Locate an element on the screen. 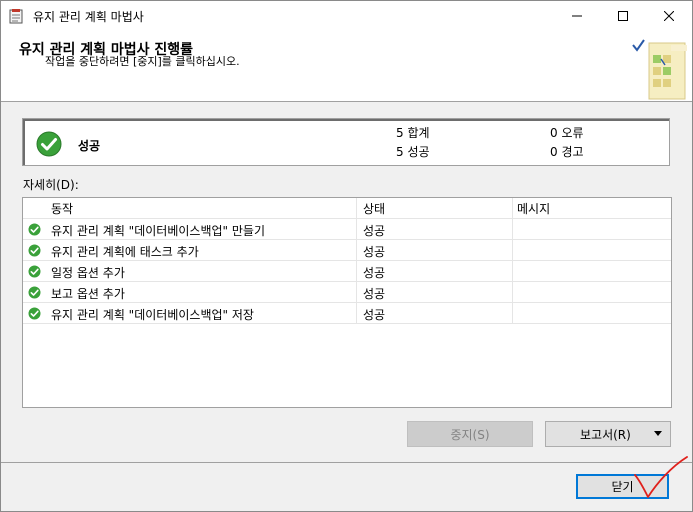 This screenshot has width=693, height=512. minimize-button is located at coordinates (577, 16).